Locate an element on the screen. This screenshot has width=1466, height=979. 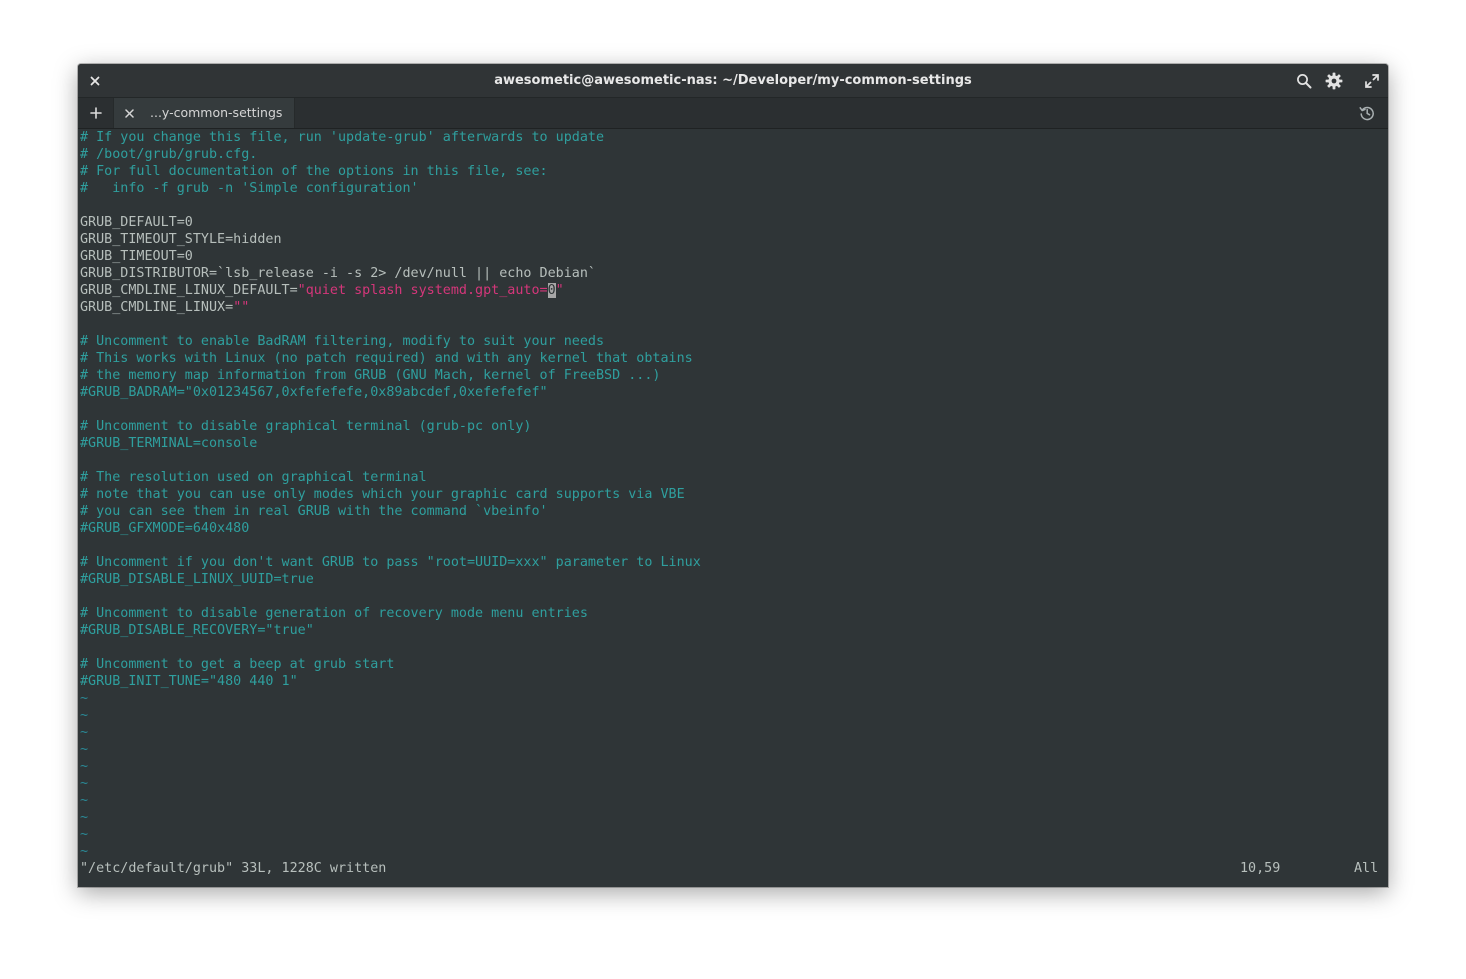
tab-label: ...y-common-settings is located at coordinates (216, 112).